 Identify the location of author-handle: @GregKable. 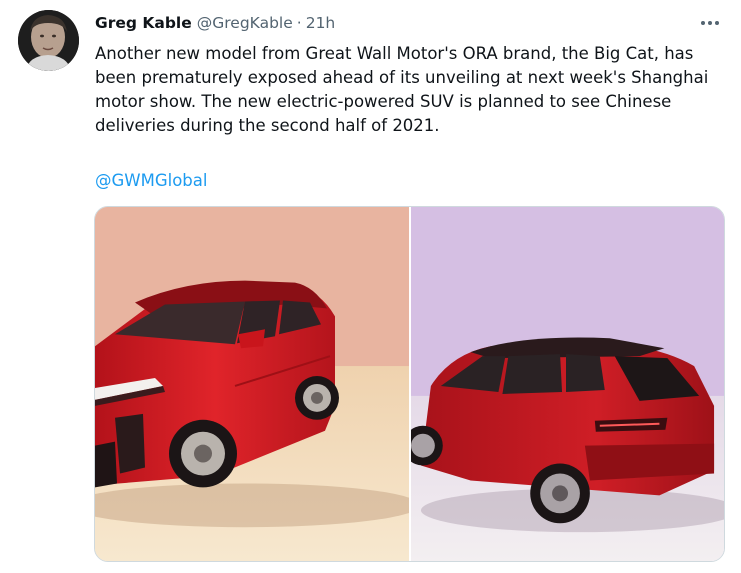
(245, 23).